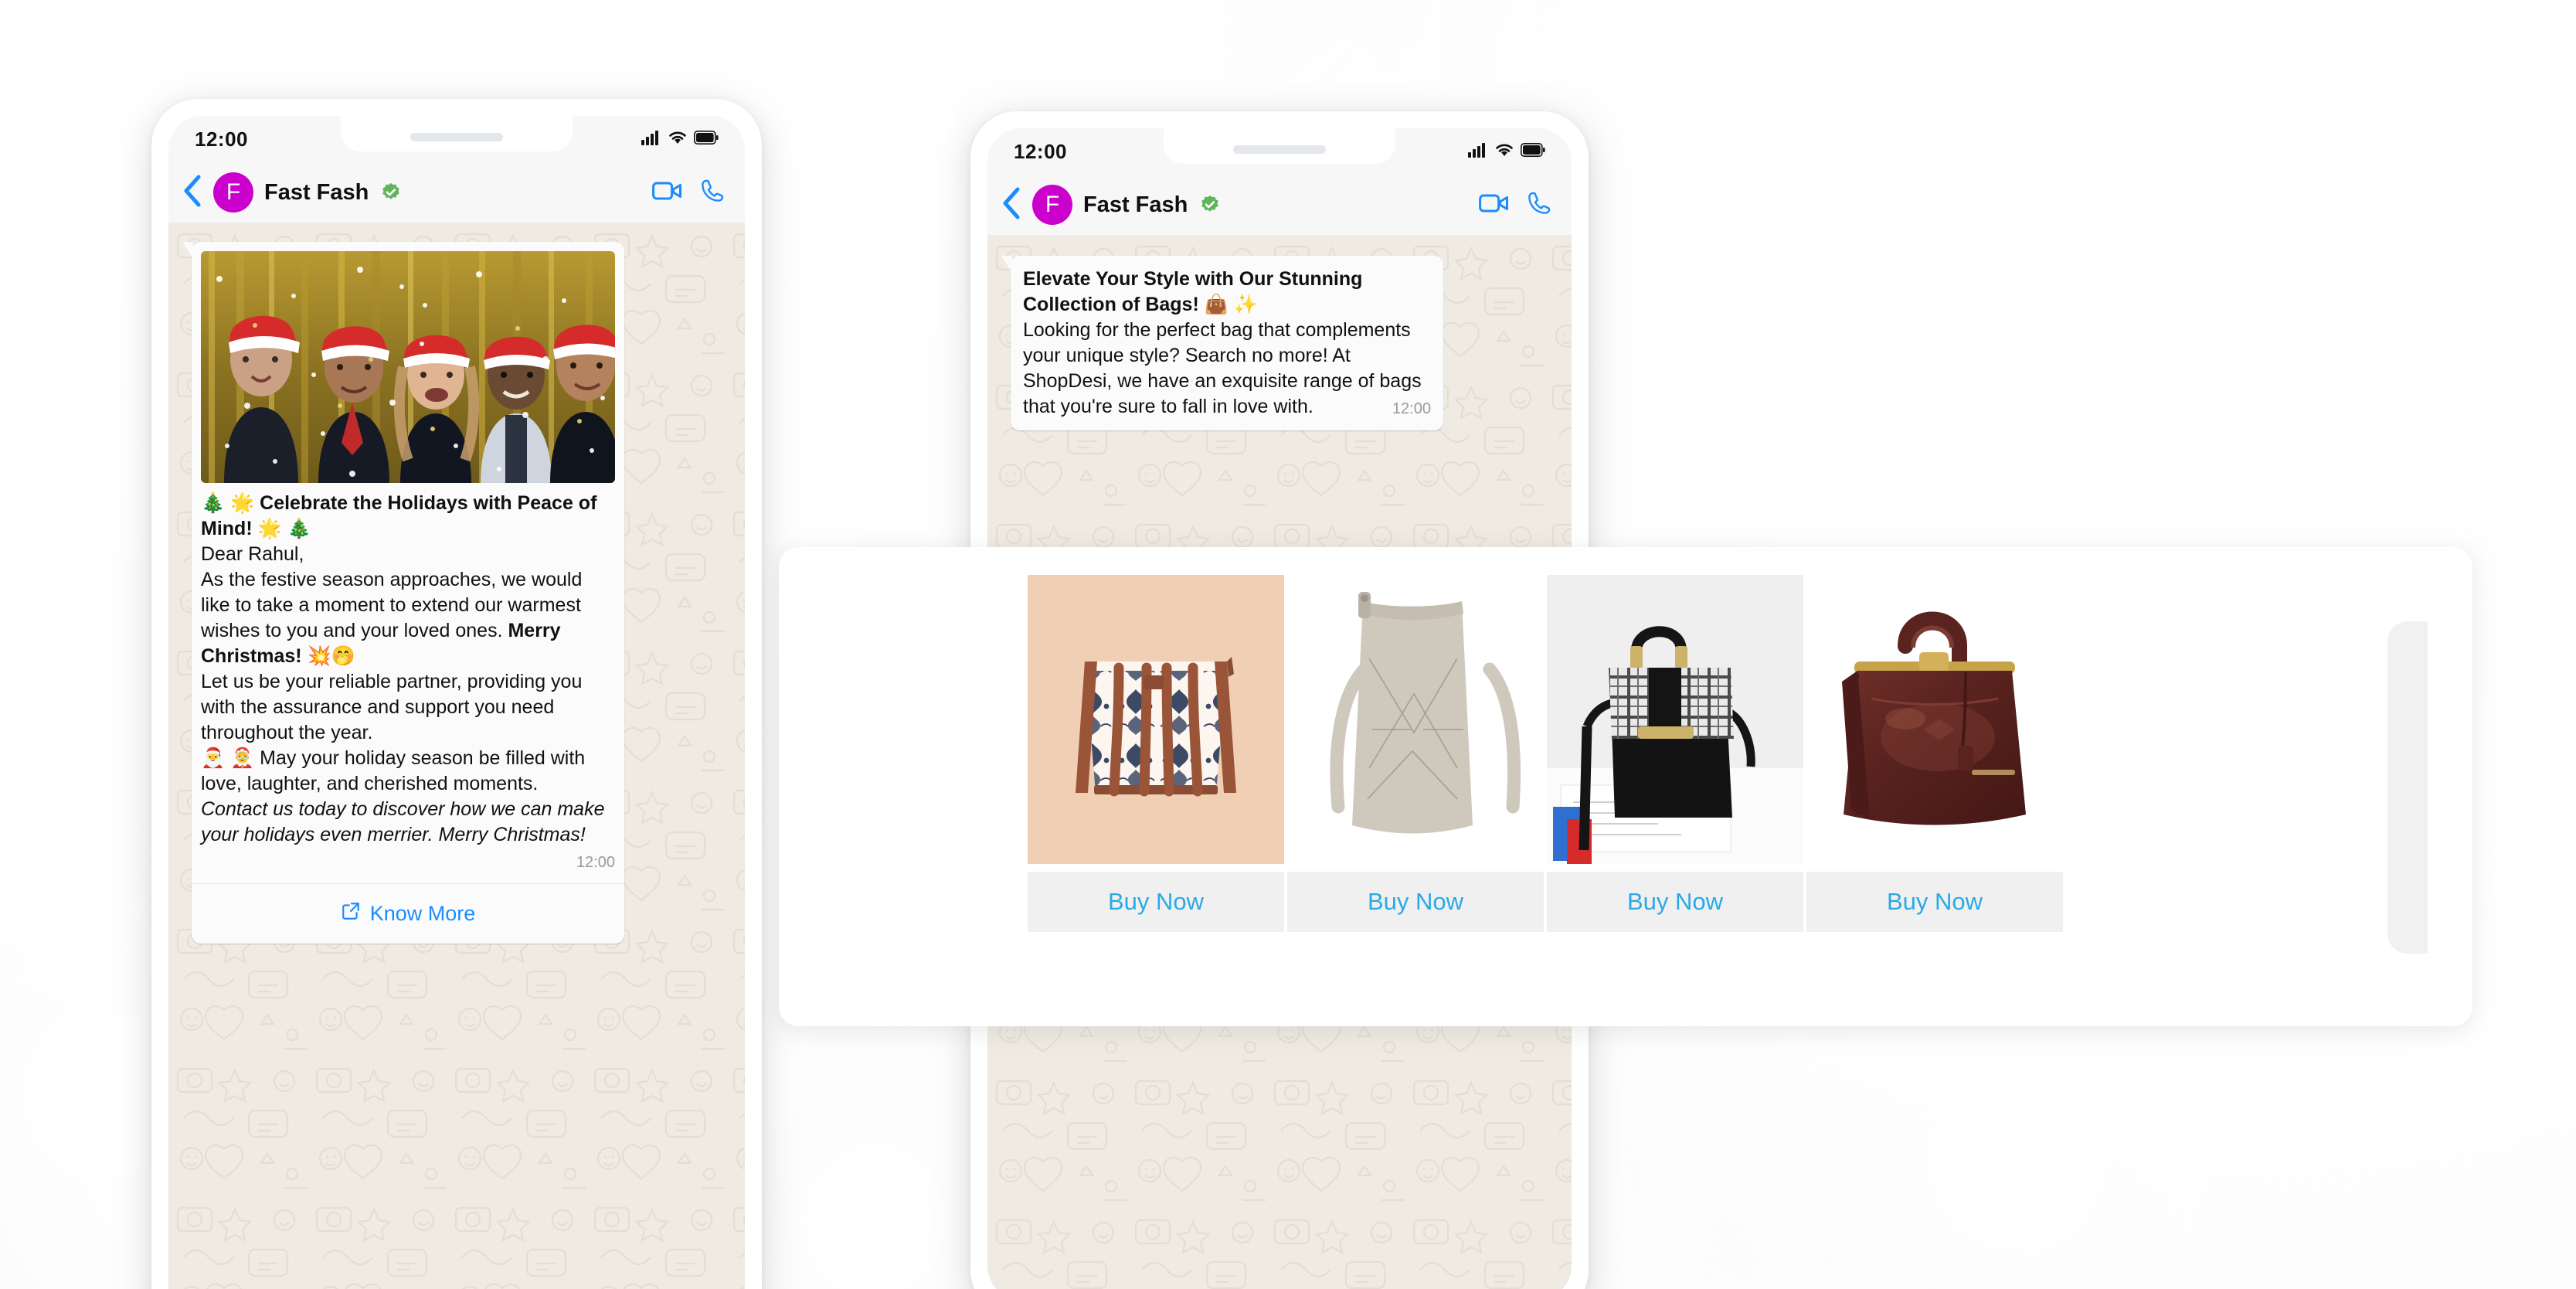 The height and width of the screenshot is (1289, 2576). Describe the element at coordinates (408, 367) in the screenshot. I see `christmas-party-photo` at that location.